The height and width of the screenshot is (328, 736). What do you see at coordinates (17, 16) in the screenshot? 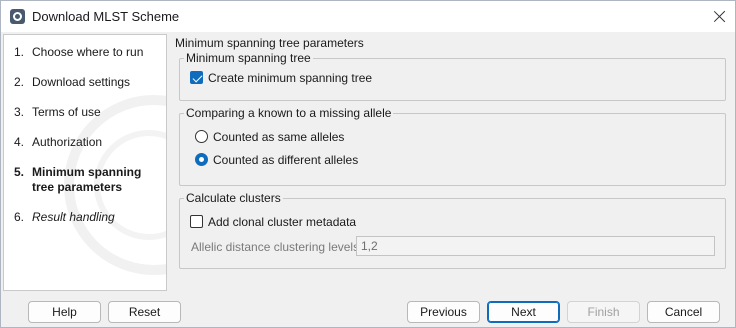
I see `app-icon` at bounding box center [17, 16].